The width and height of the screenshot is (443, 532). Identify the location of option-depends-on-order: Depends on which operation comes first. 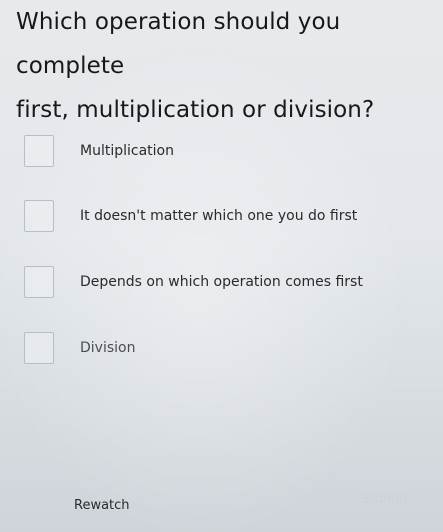
(233, 282).